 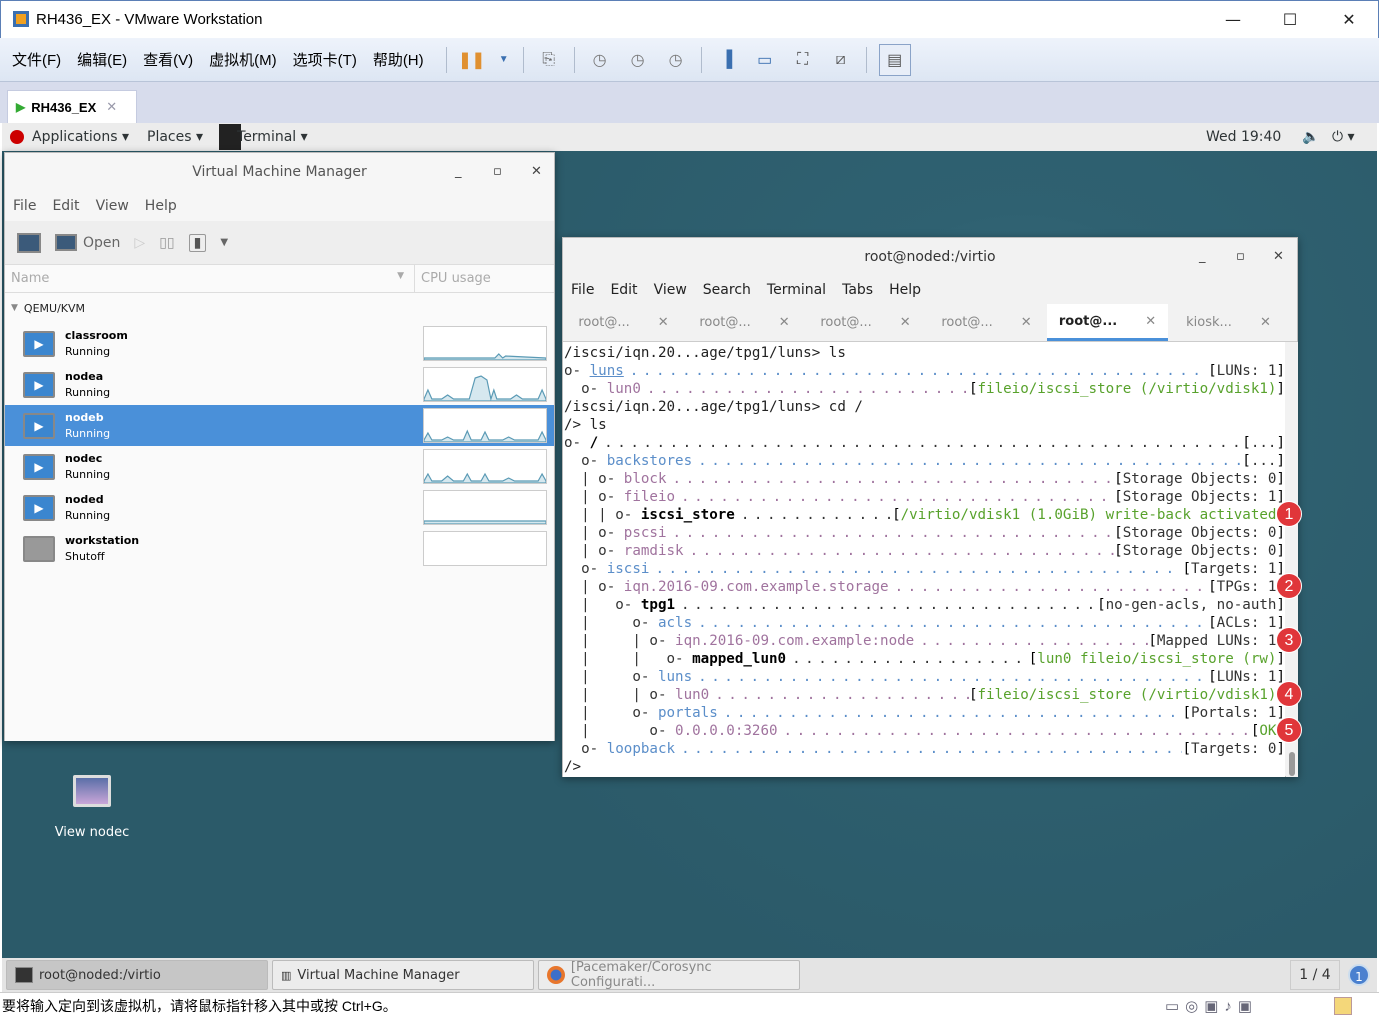 What do you see at coordinates (1228, 322) in the screenshot?
I see `terminal-tab: kiosk... ✕` at bounding box center [1228, 322].